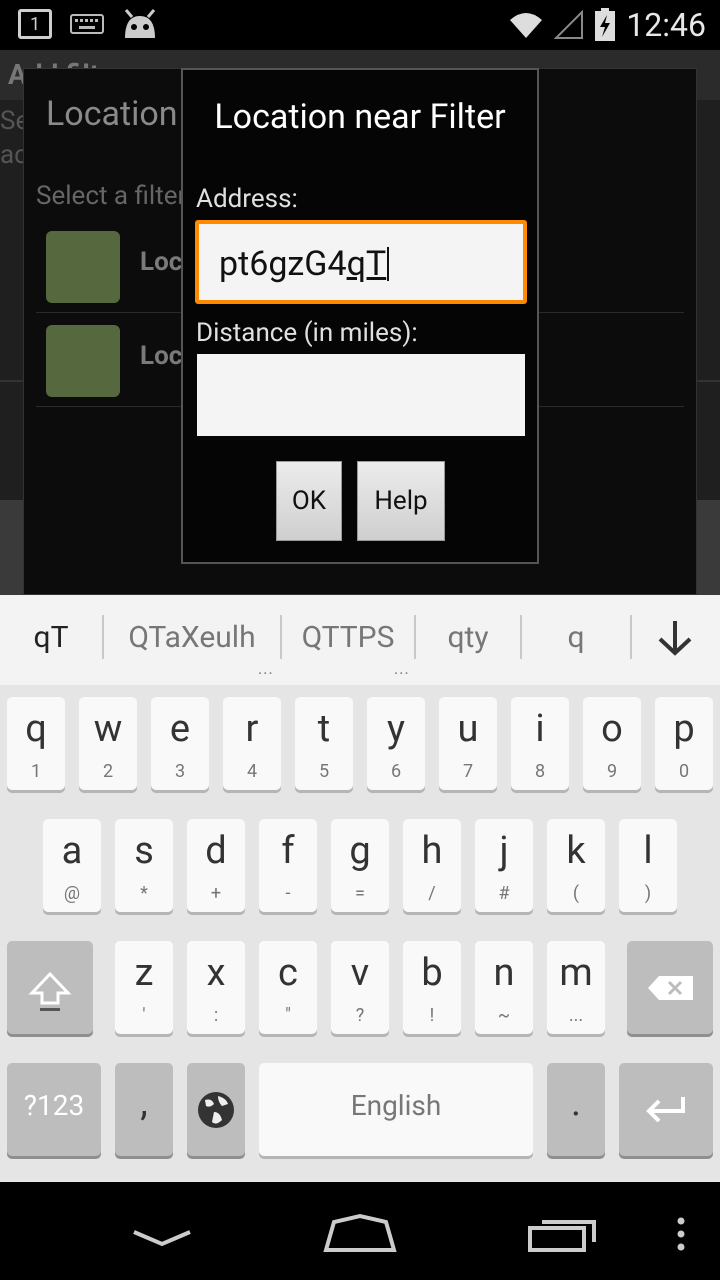 Image resolution: width=720 pixels, height=1280 pixels. Describe the element at coordinates (432, 865) in the screenshot. I see `key-h: h /` at that location.